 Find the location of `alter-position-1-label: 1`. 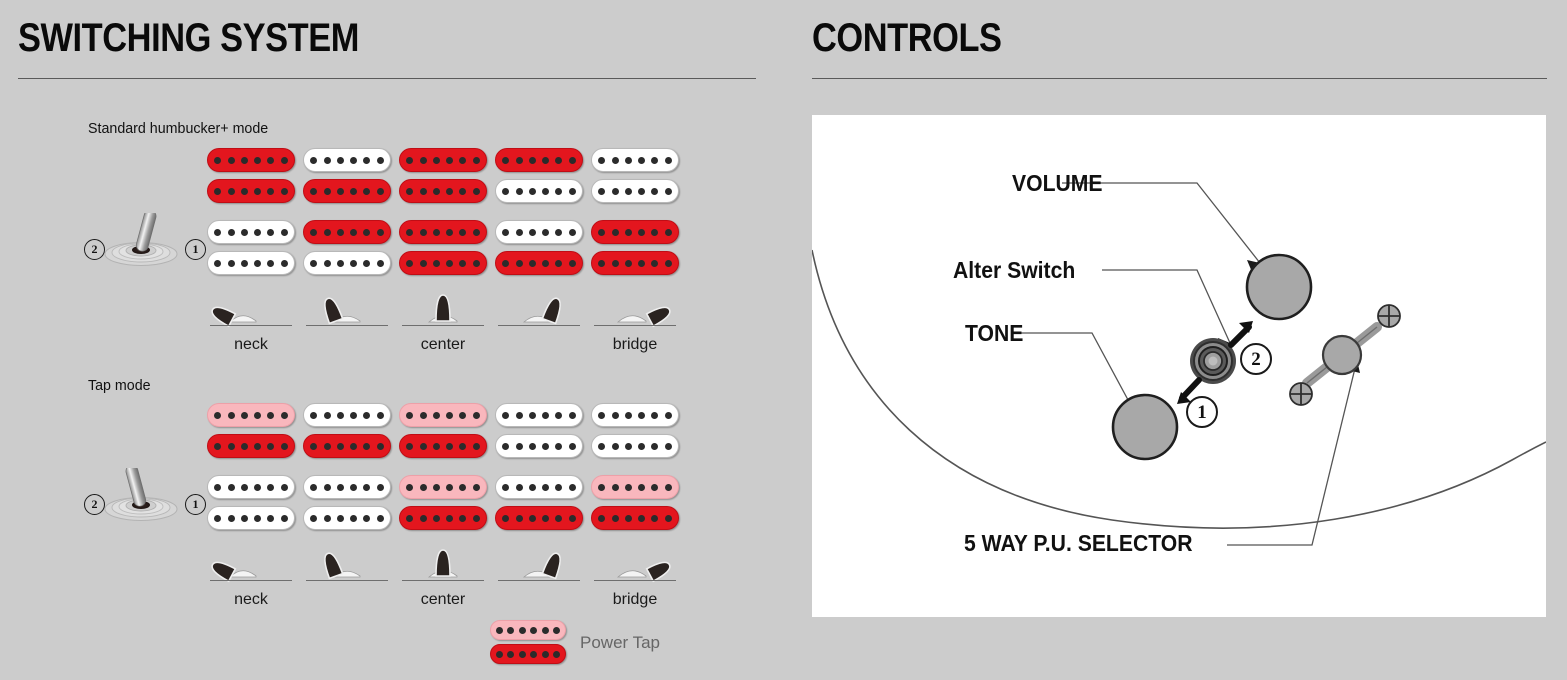

alter-position-1-label: 1 is located at coordinates (1202, 412).